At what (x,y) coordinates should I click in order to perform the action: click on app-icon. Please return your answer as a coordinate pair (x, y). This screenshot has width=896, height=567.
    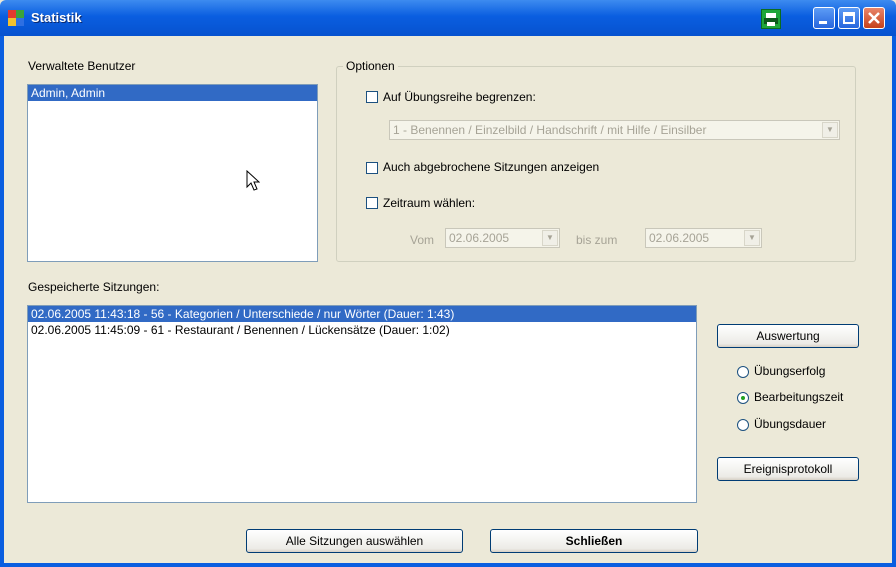
    Looking at the image, I should click on (16, 18).